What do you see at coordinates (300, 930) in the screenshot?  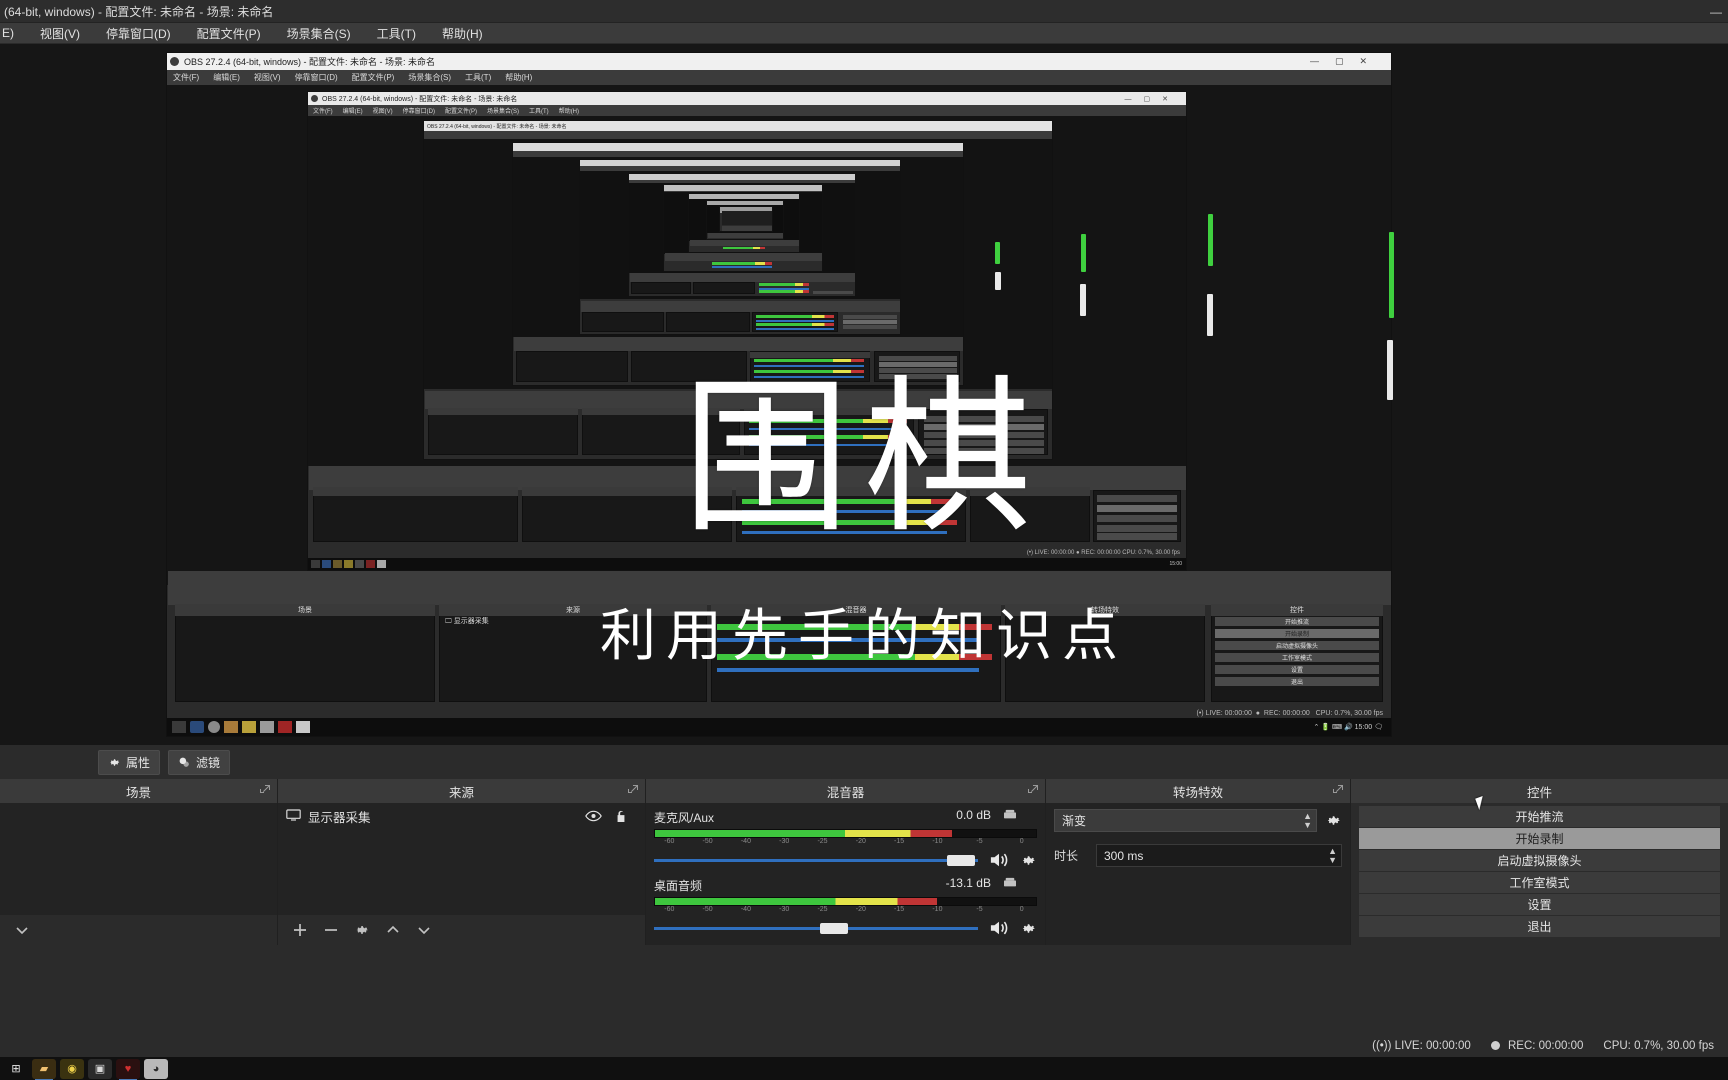 I see `plus-icon` at bounding box center [300, 930].